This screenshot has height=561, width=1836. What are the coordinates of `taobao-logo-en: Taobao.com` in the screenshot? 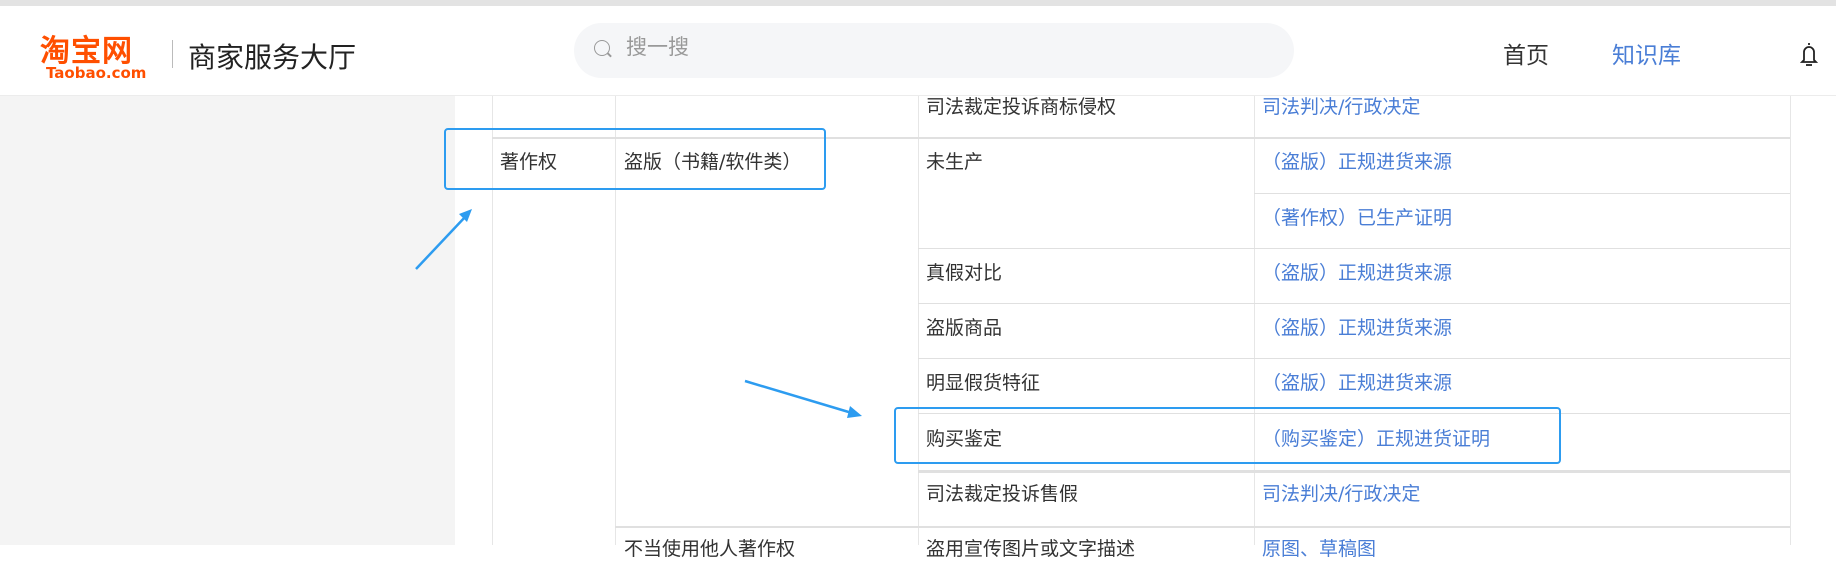 It's located at (96, 73).